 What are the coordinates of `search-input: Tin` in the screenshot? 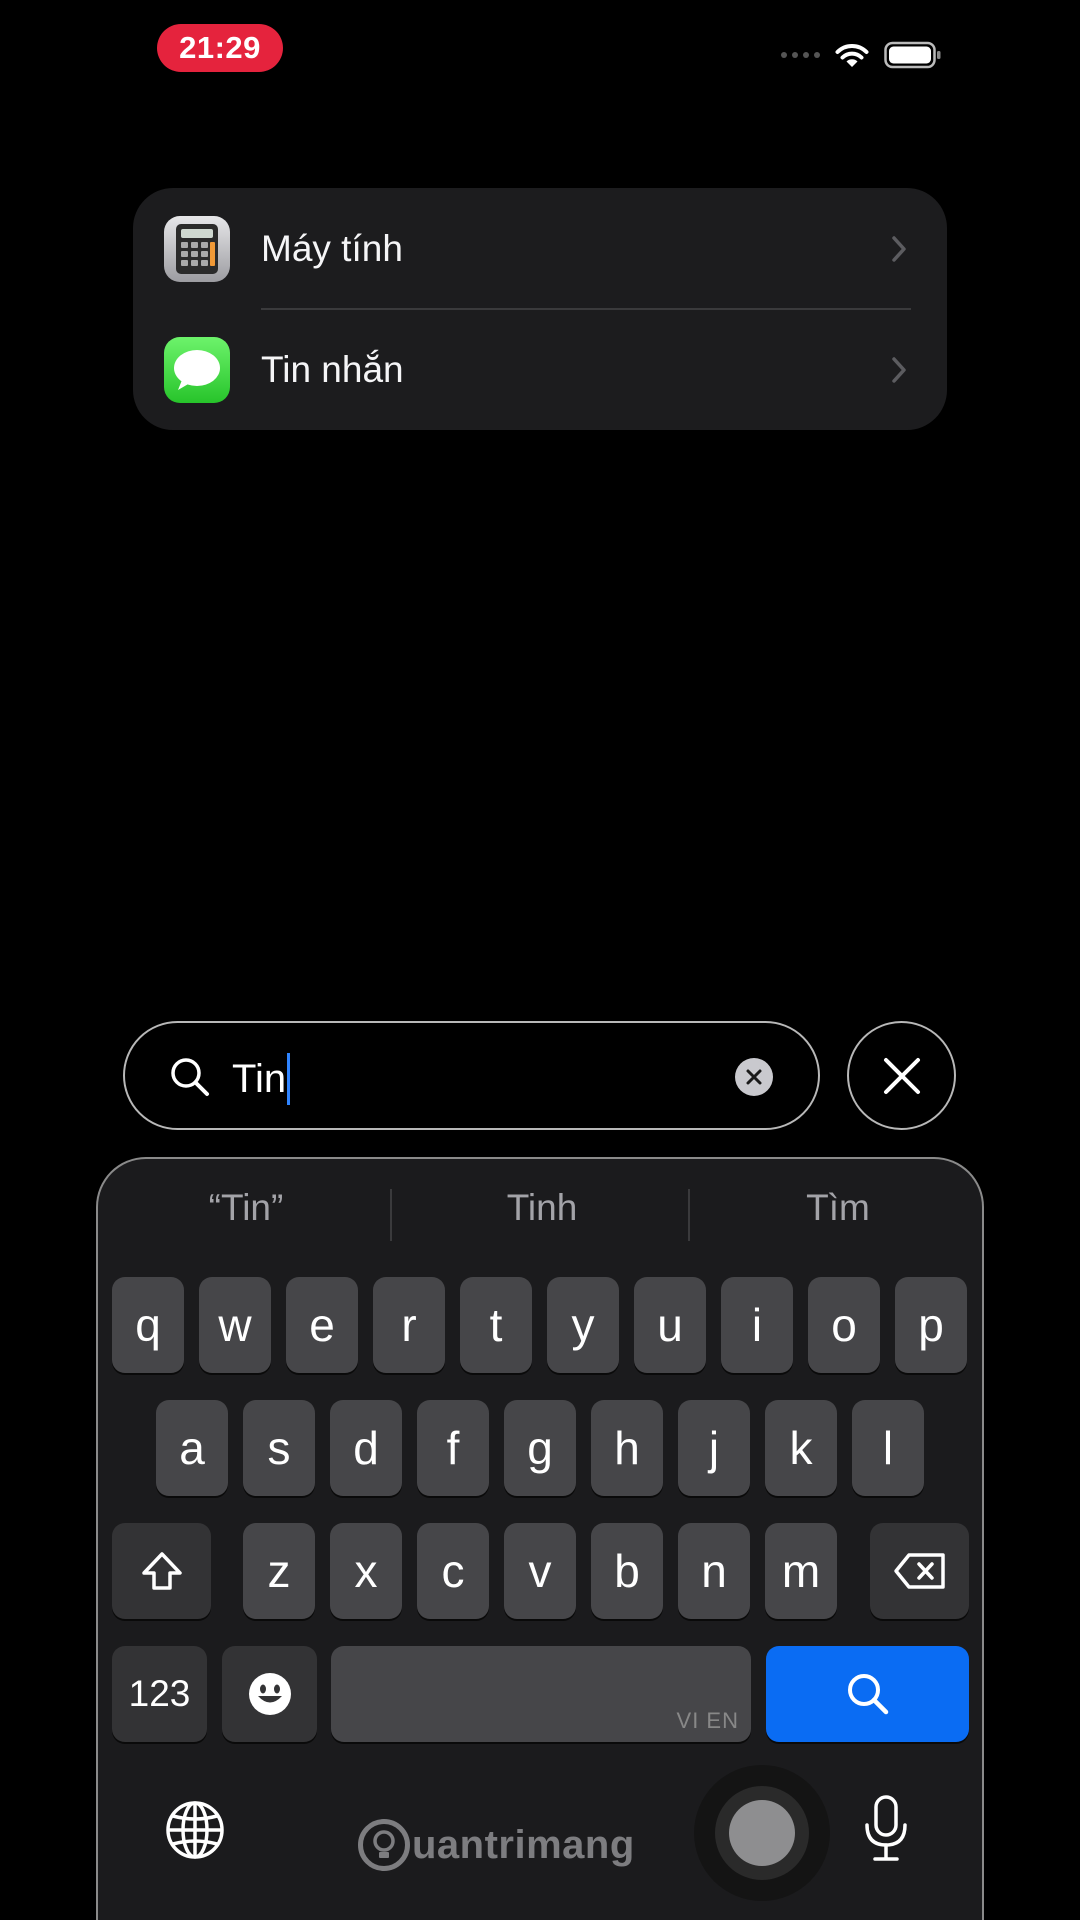 It's located at (471, 1075).